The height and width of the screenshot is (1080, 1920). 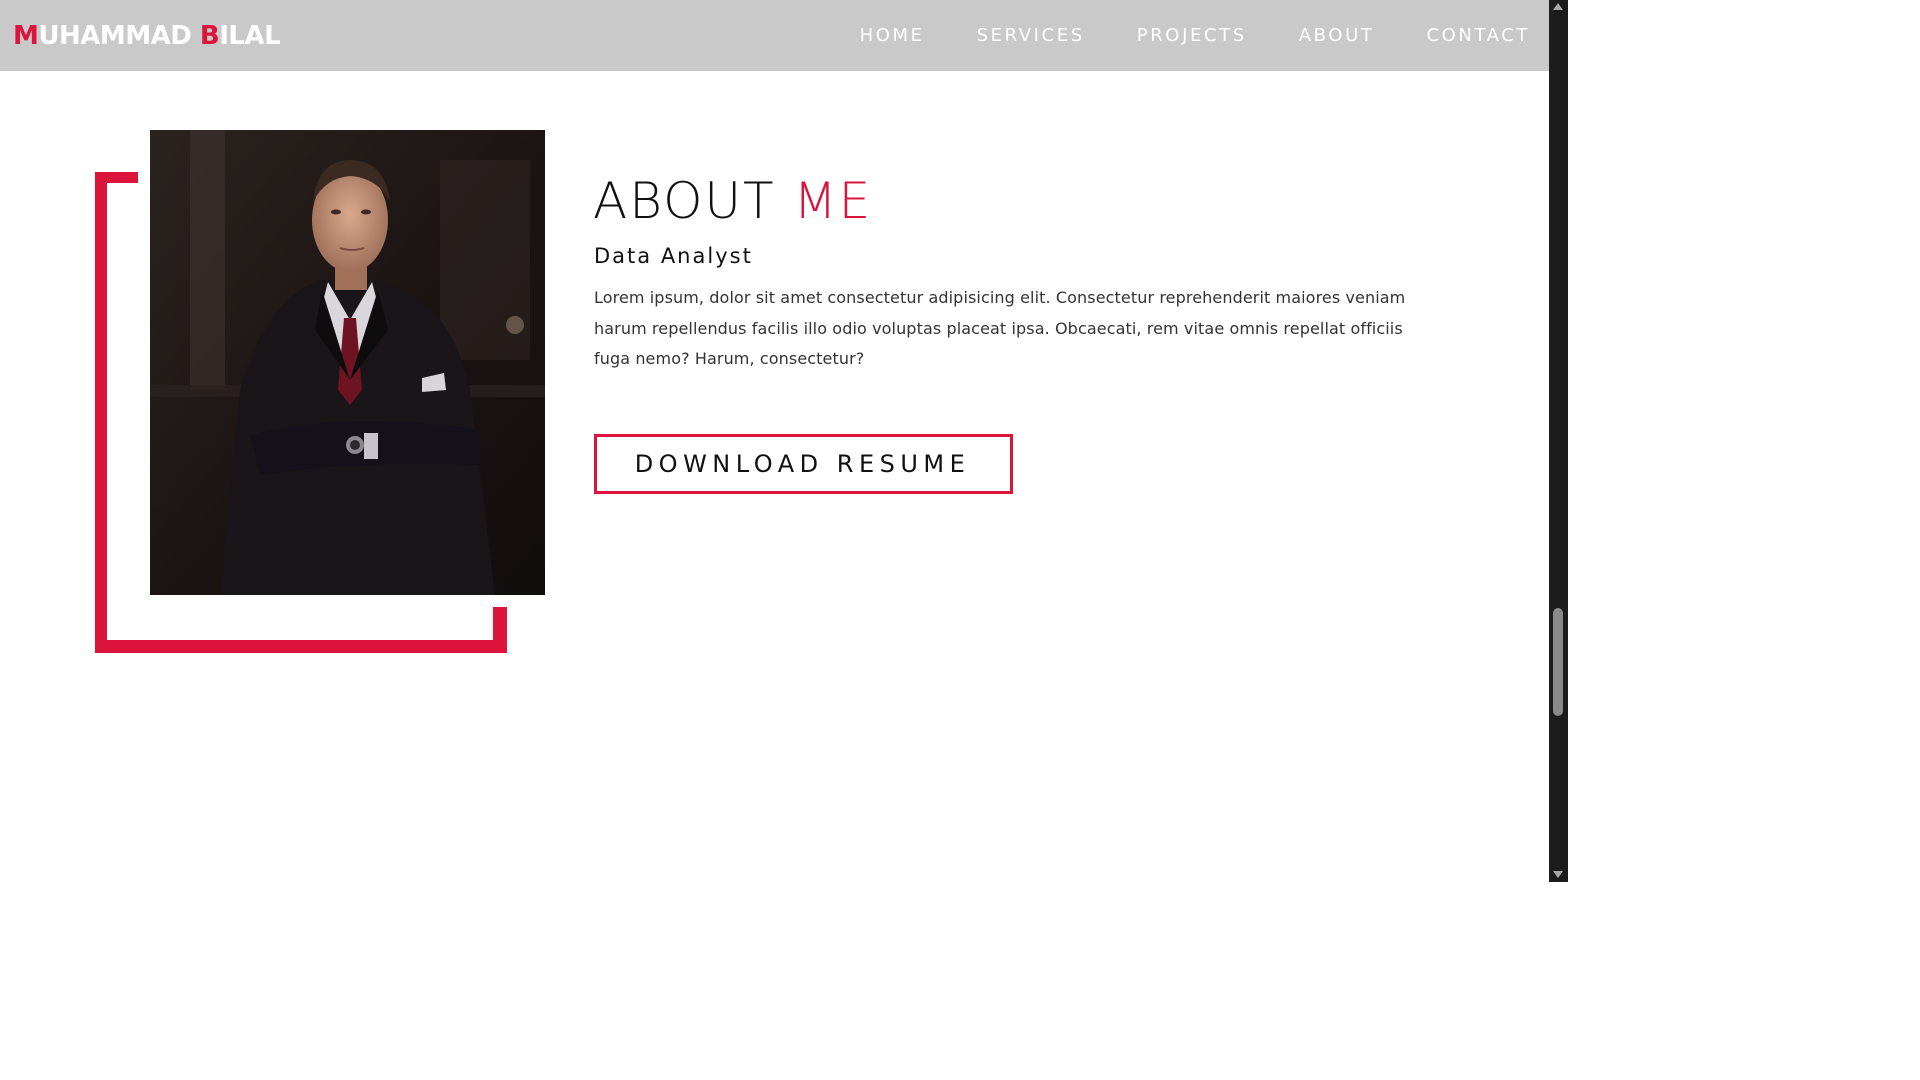 I want to click on nav-services: SERVICES, so click(x=1031, y=36).